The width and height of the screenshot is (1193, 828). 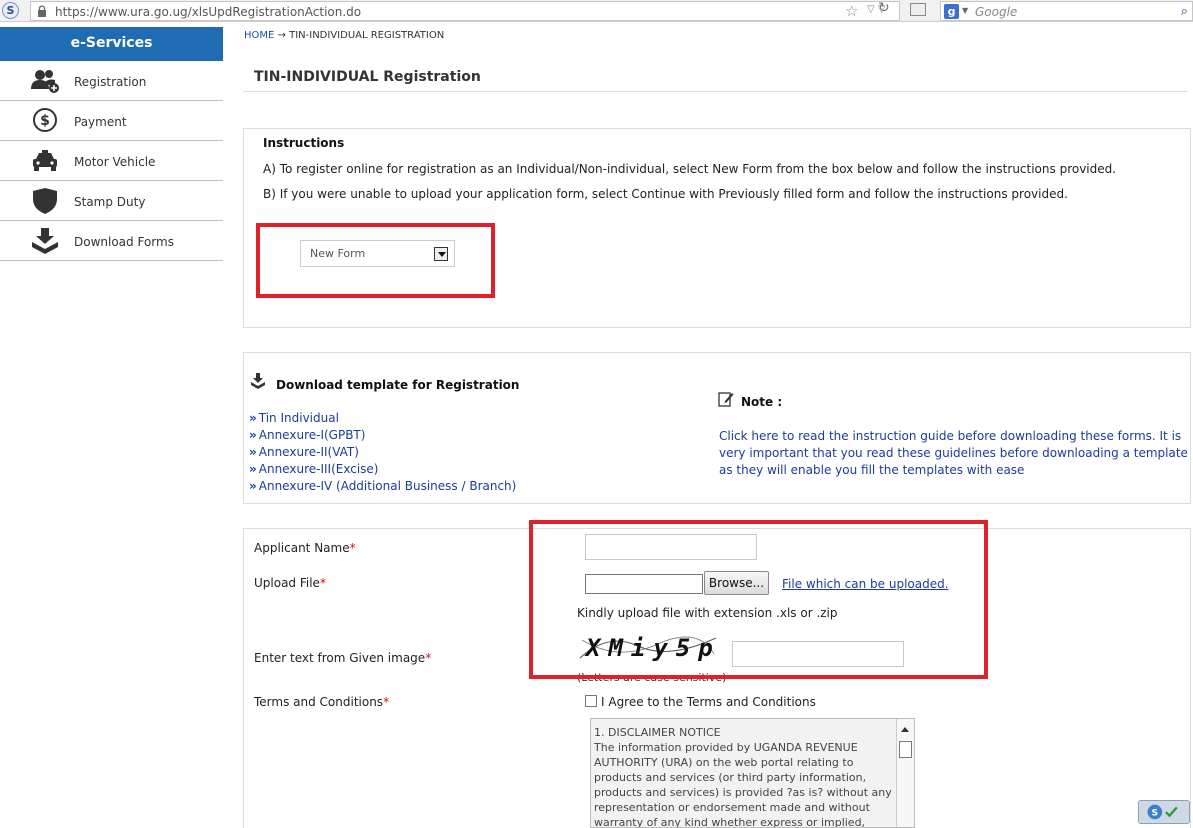 What do you see at coordinates (1066, 11) in the screenshot?
I see `search-bar: g ▼ Google ⌕` at bounding box center [1066, 11].